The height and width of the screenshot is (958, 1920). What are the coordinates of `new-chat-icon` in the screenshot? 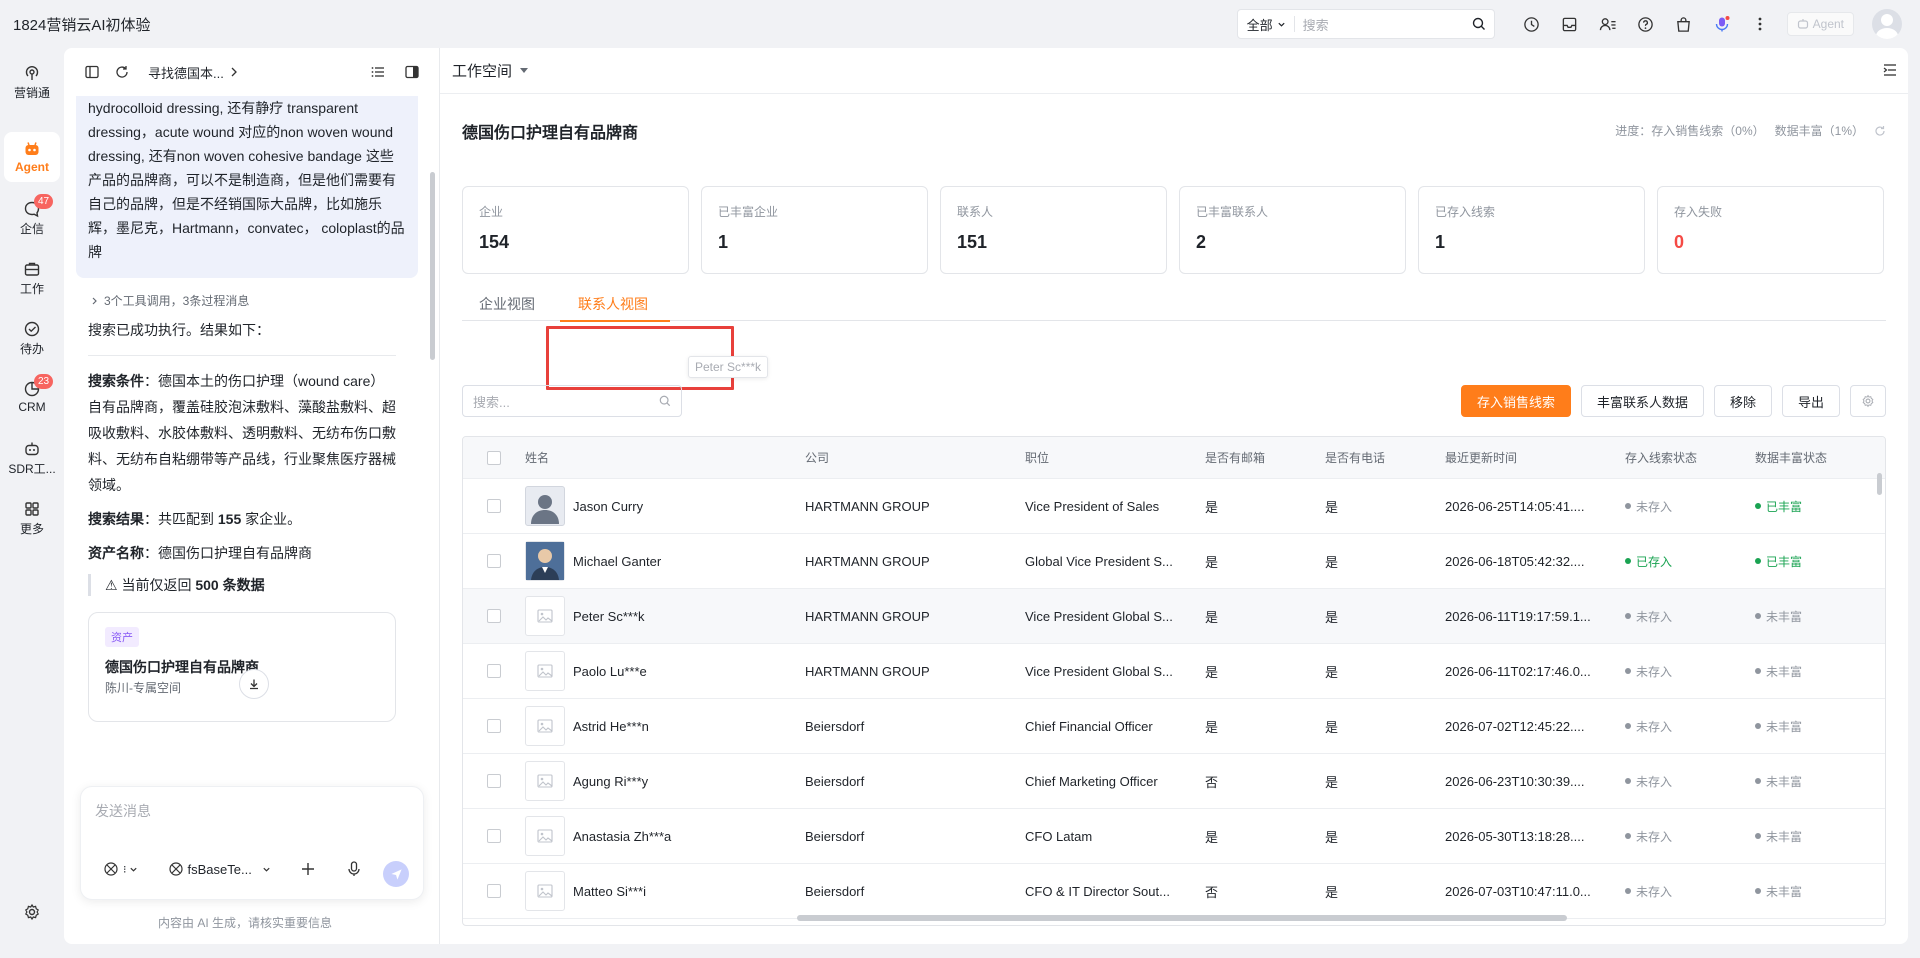 It's located at (122, 72).